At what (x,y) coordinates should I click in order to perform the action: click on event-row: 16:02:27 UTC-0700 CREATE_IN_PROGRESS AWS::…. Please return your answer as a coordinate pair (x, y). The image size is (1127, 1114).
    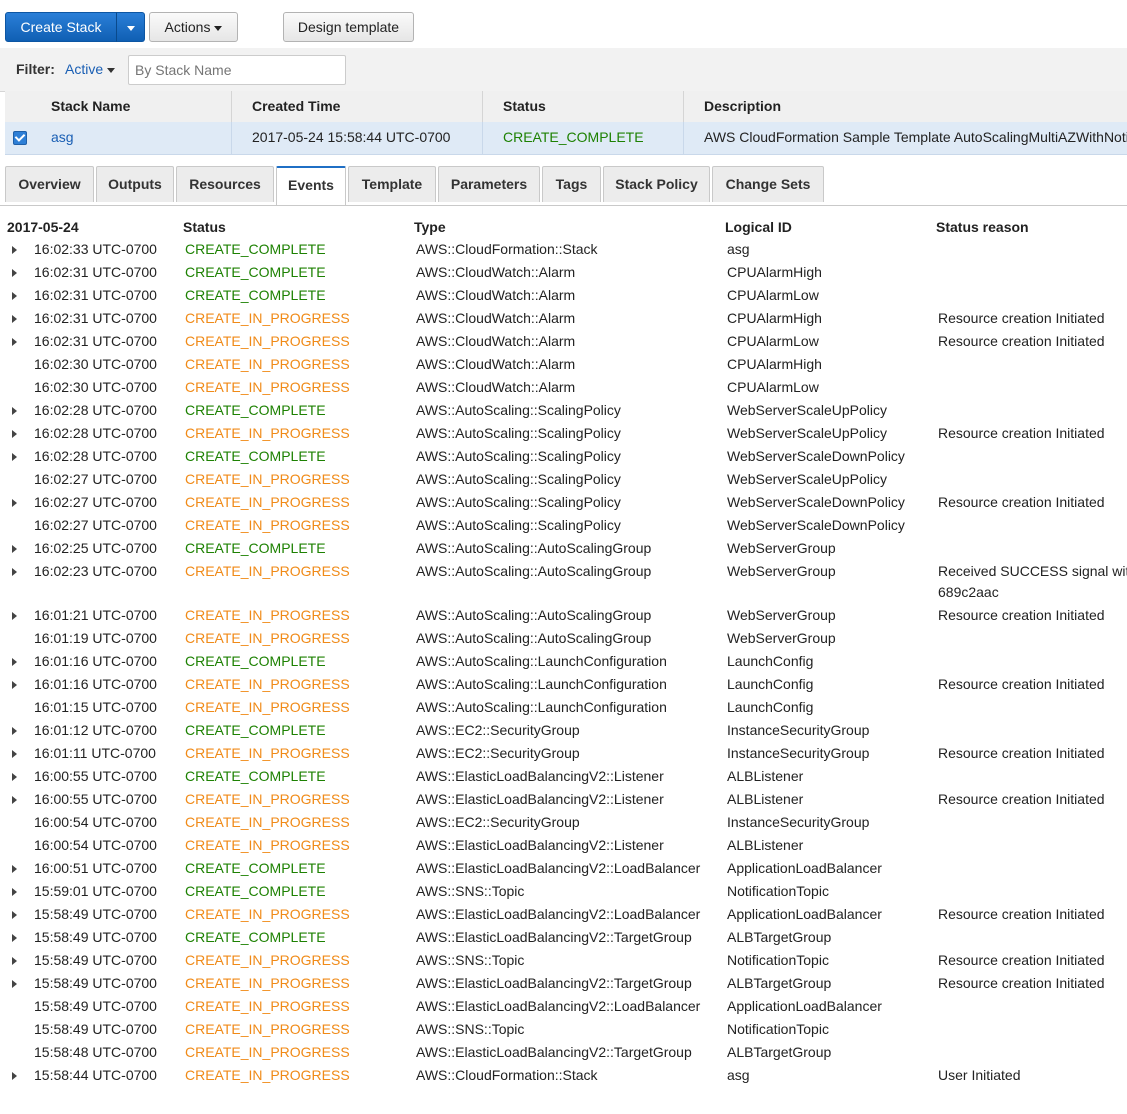
    Looking at the image, I should click on (563, 502).